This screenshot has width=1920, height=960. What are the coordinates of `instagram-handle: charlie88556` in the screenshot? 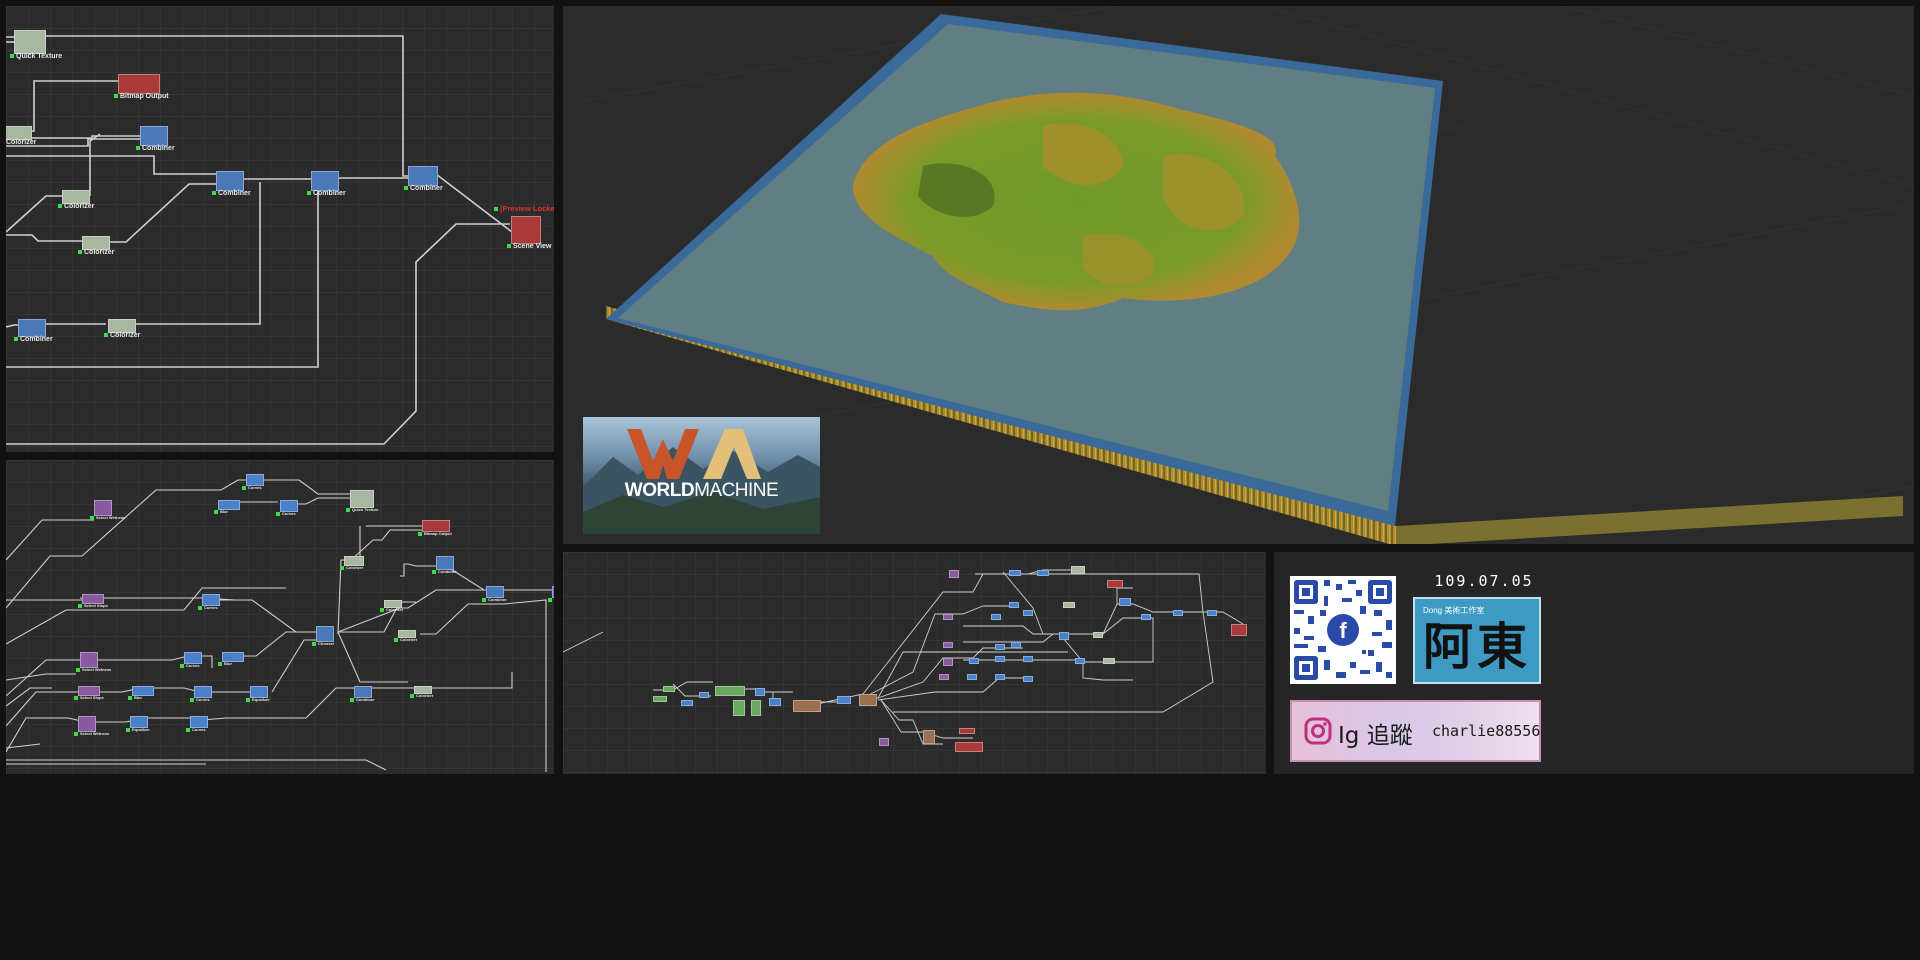 It's located at (1486, 731).